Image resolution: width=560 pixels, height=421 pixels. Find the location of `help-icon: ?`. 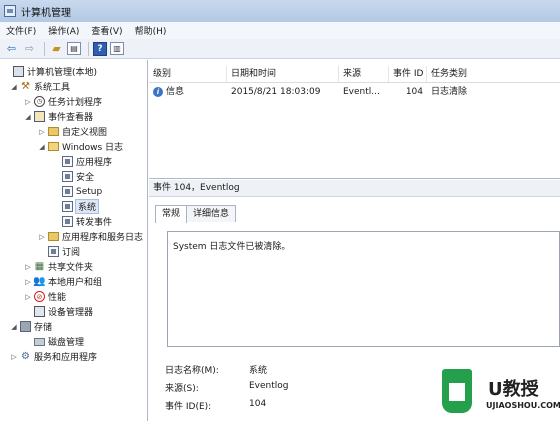

help-icon: ? is located at coordinates (100, 48).